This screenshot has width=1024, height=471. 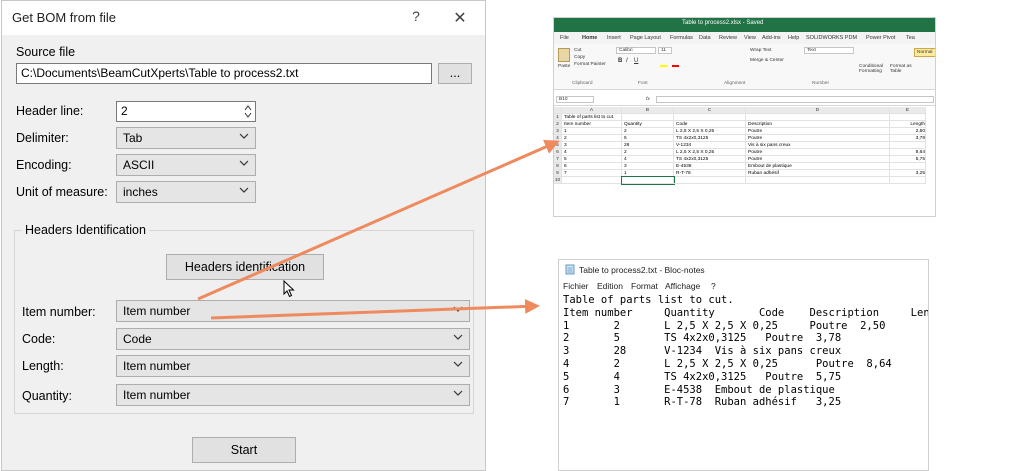 What do you see at coordinates (293, 395) in the screenshot?
I see `quantity-select: Item number` at bounding box center [293, 395].